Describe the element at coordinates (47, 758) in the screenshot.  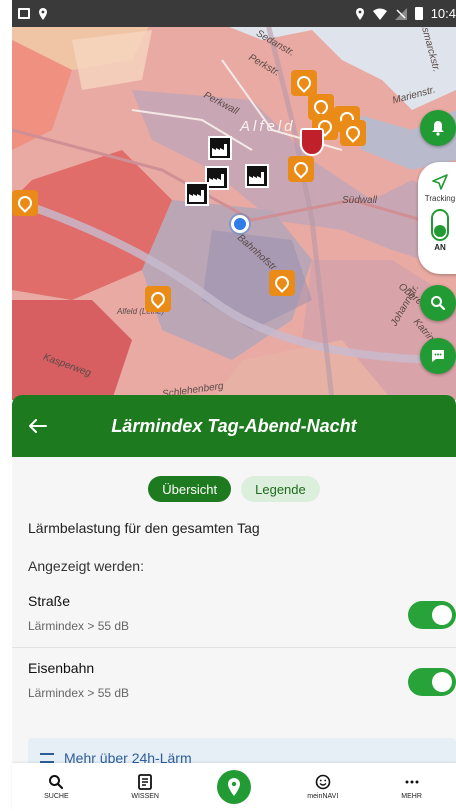
I see `menu-lines-icon` at that location.